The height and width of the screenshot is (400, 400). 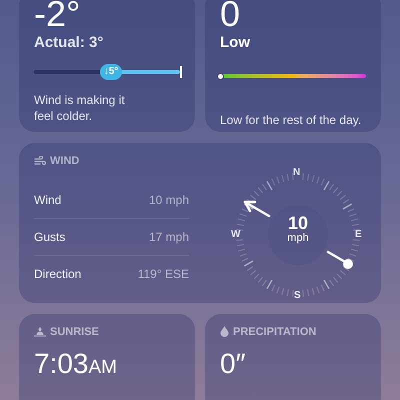 What do you see at coordinates (58, 274) in the screenshot?
I see `wind-row-label: Direction` at bounding box center [58, 274].